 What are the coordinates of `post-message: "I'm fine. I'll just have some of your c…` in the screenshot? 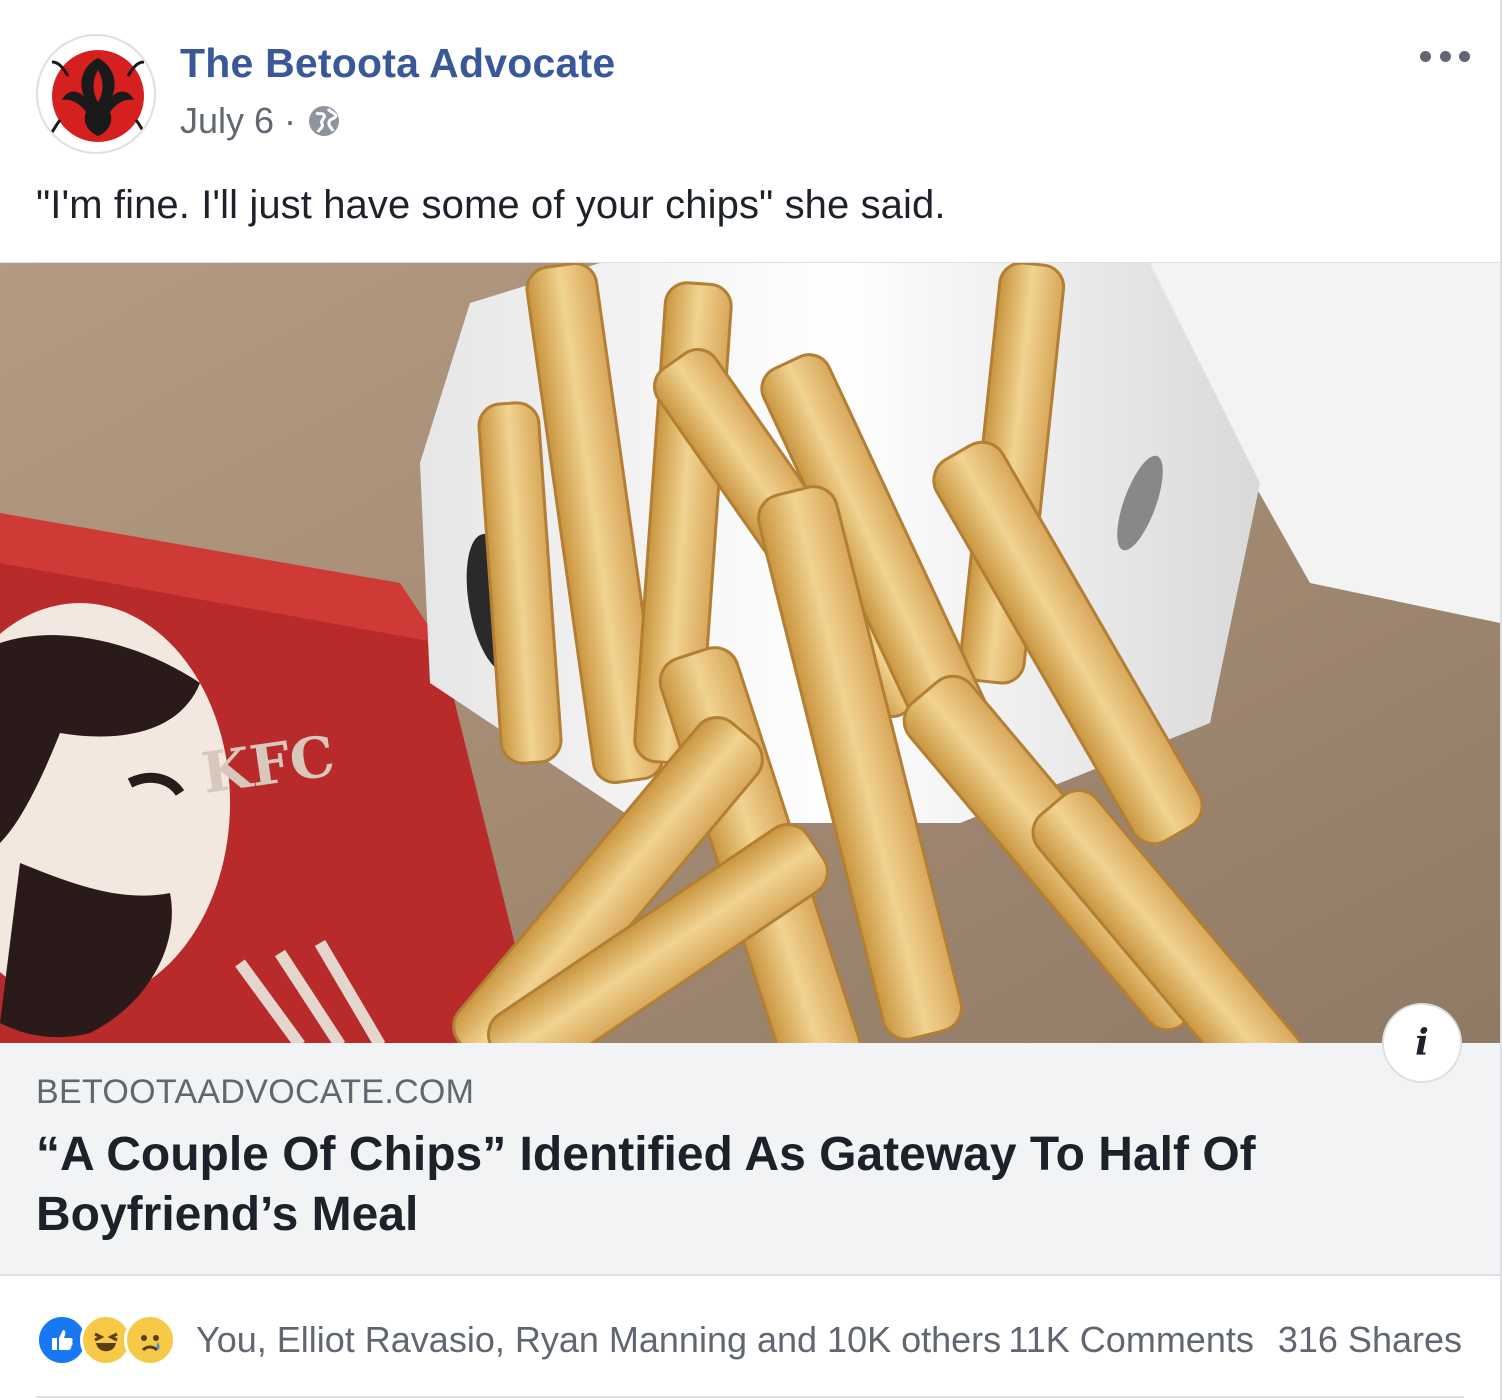 It's located at (491, 205).